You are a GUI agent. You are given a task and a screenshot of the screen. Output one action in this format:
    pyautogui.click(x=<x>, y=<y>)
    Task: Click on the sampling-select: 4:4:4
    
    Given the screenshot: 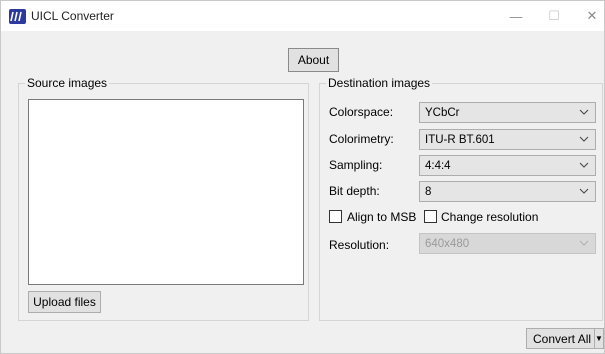 What is the action you would take?
    pyautogui.click(x=507, y=165)
    